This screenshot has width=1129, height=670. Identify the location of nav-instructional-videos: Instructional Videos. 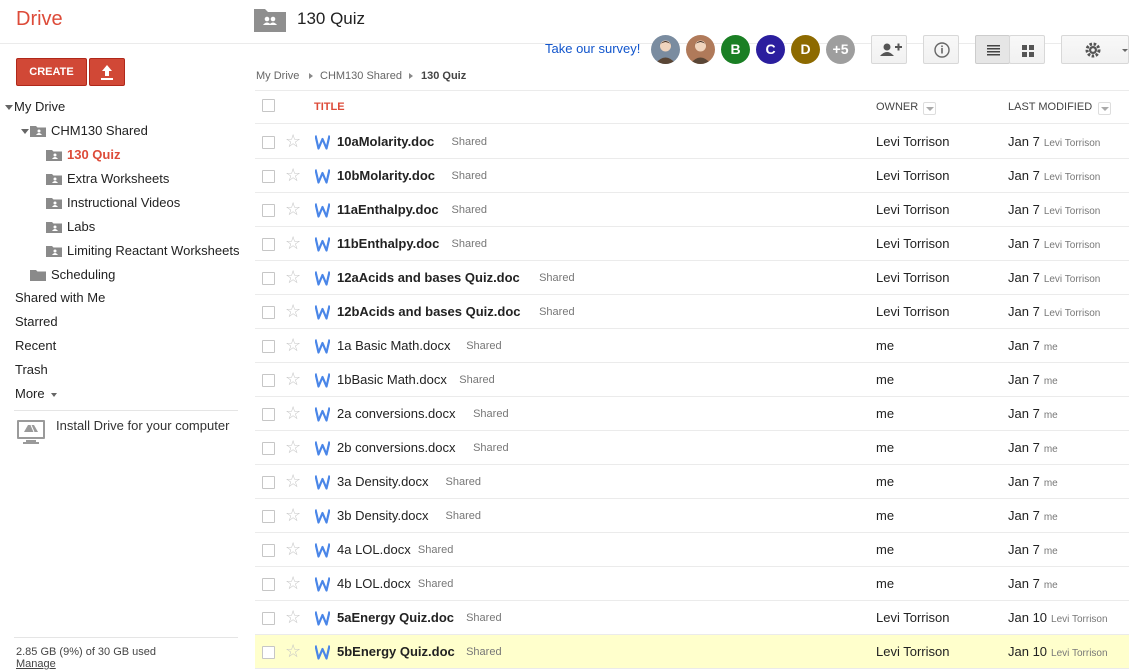
(123, 203).